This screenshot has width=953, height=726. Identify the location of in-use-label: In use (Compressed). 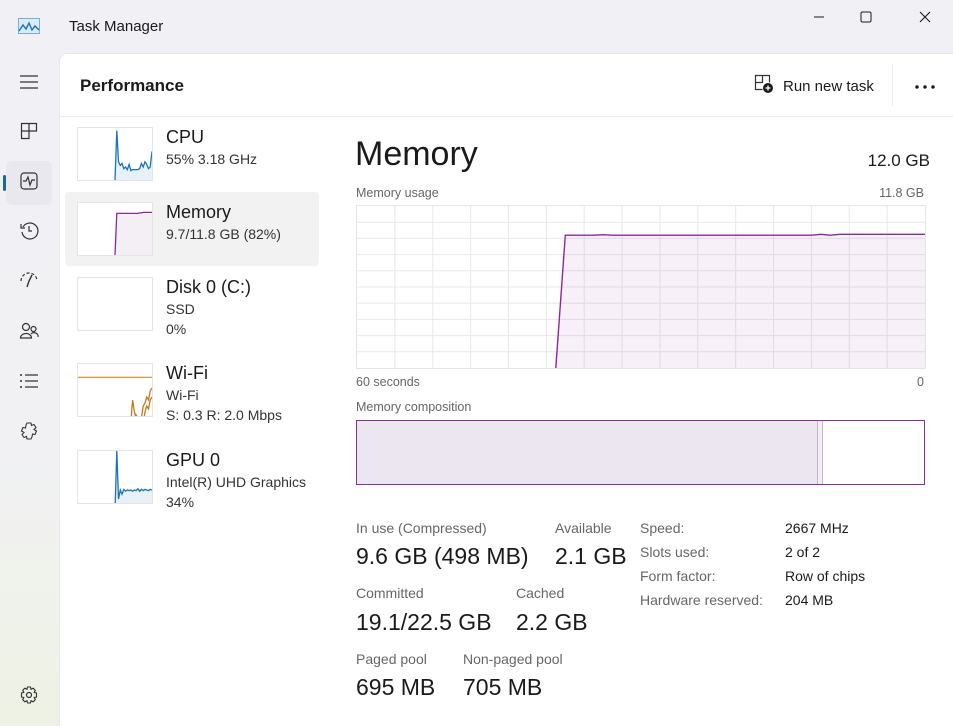
(421, 528).